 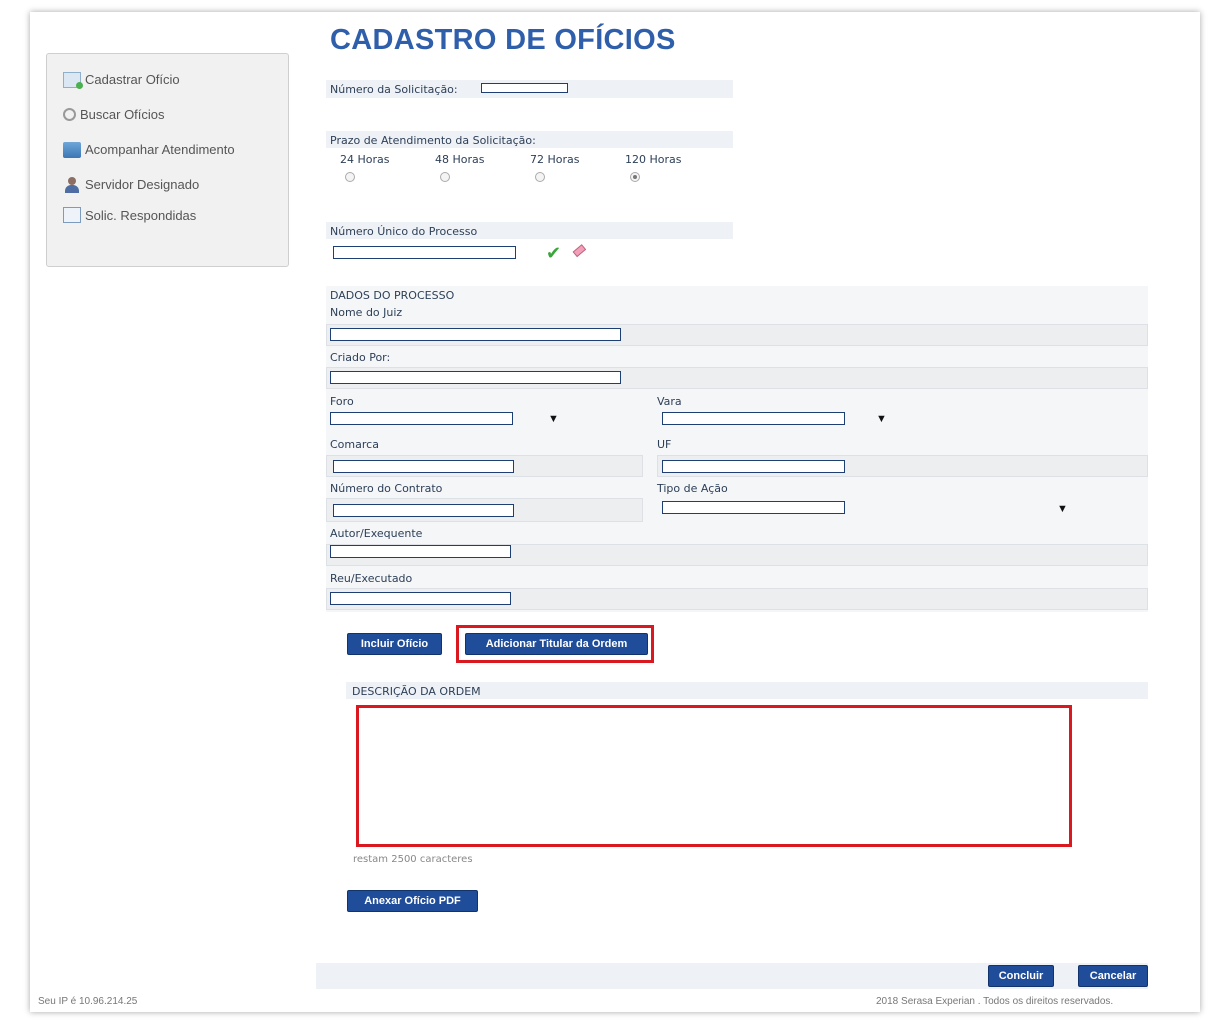 What do you see at coordinates (354, 444) in the screenshot?
I see `comarca-label: Comarca` at bounding box center [354, 444].